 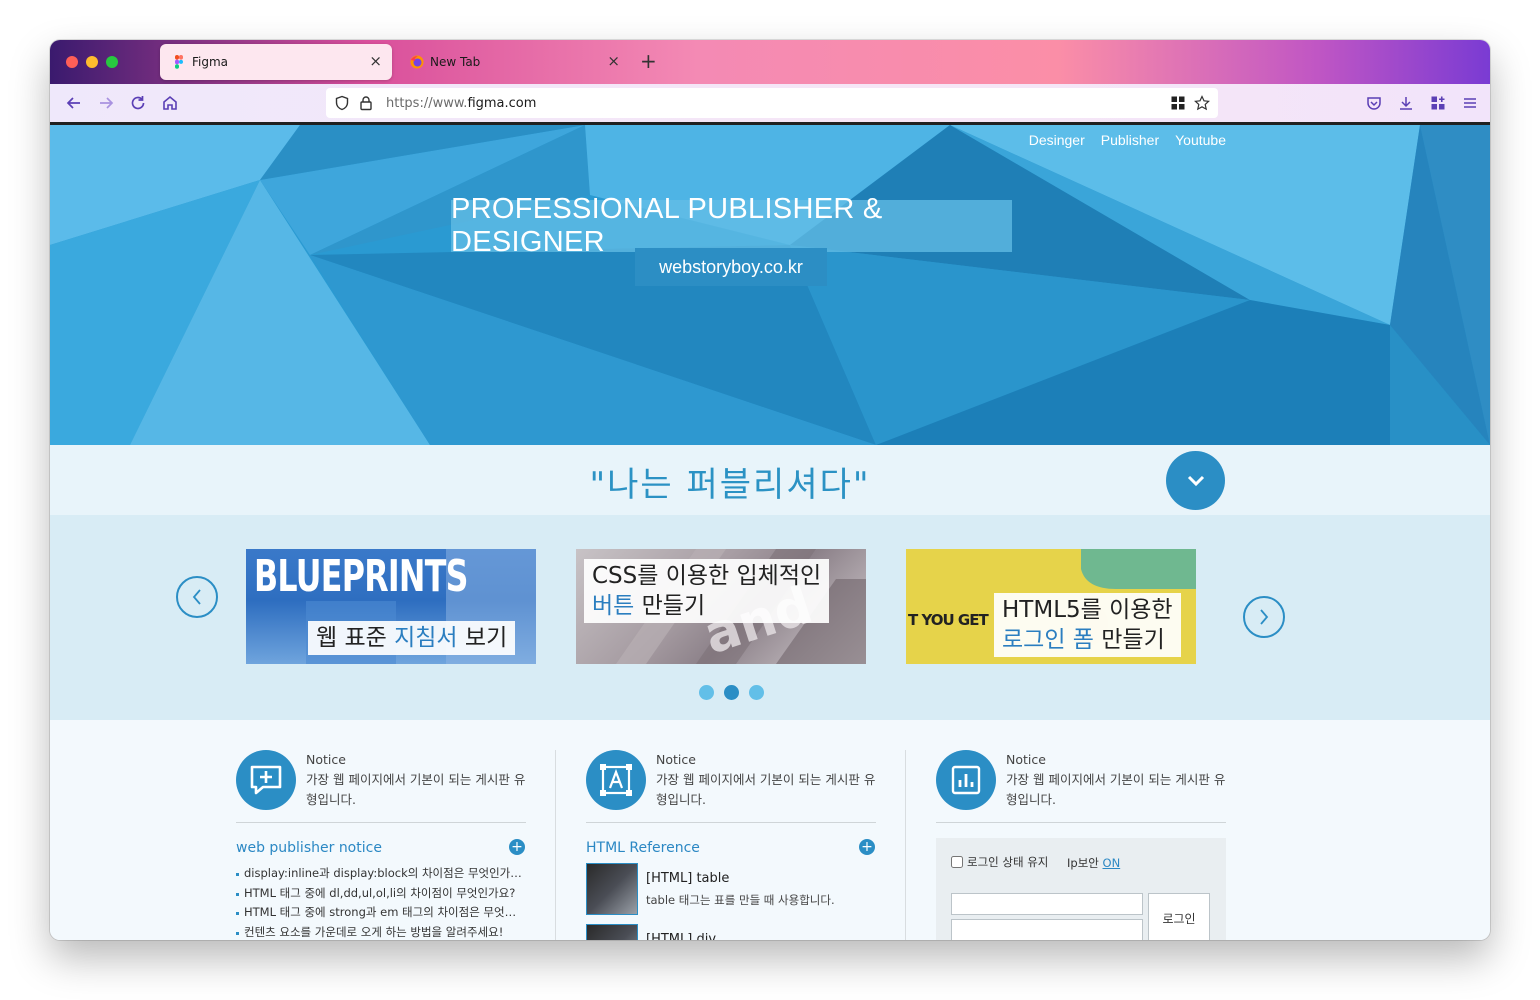 What do you see at coordinates (514, 62) in the screenshot?
I see `tab-new-tab: New Tab ×` at bounding box center [514, 62].